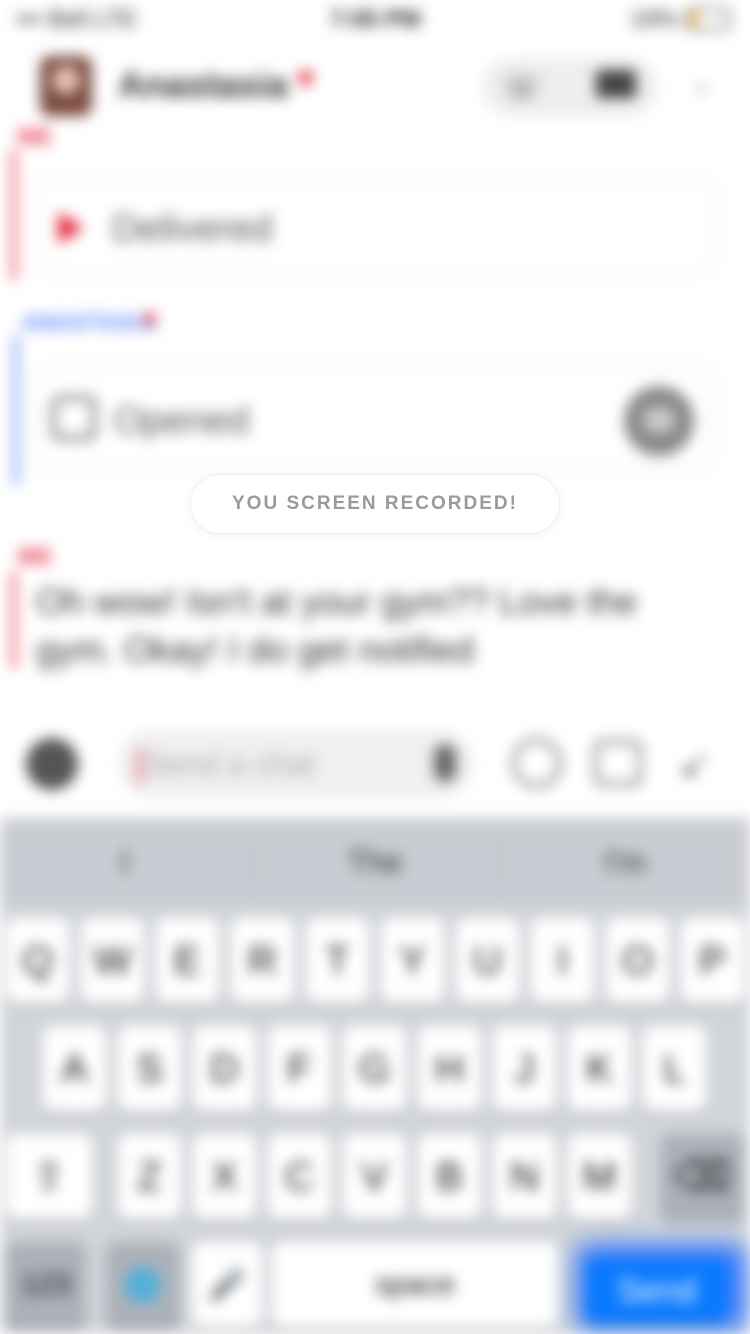 The width and height of the screenshot is (750, 1334). Describe the element at coordinates (299, 1069) in the screenshot. I see `key-f: F` at that location.